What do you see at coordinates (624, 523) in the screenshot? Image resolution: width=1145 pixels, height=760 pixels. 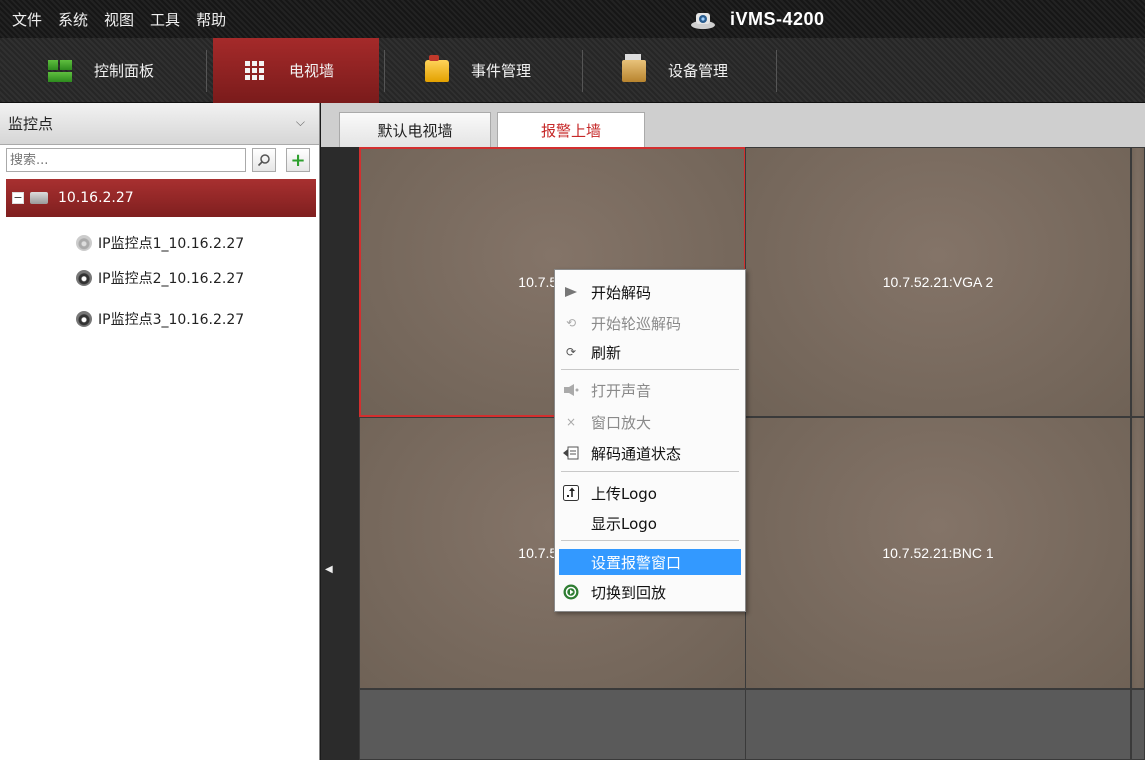 I see `menu-item-label: 显示Logo` at bounding box center [624, 523].